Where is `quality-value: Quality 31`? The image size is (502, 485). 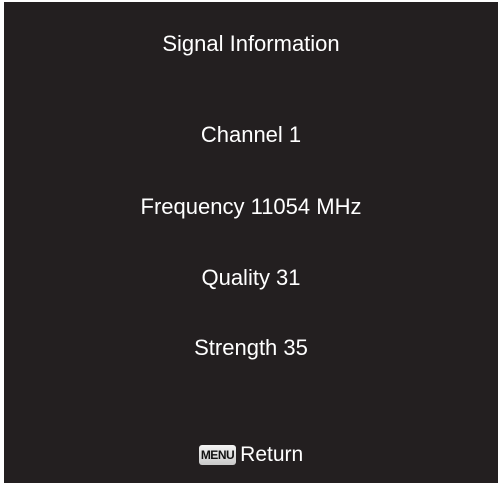
quality-value: Quality 31 is located at coordinates (251, 277).